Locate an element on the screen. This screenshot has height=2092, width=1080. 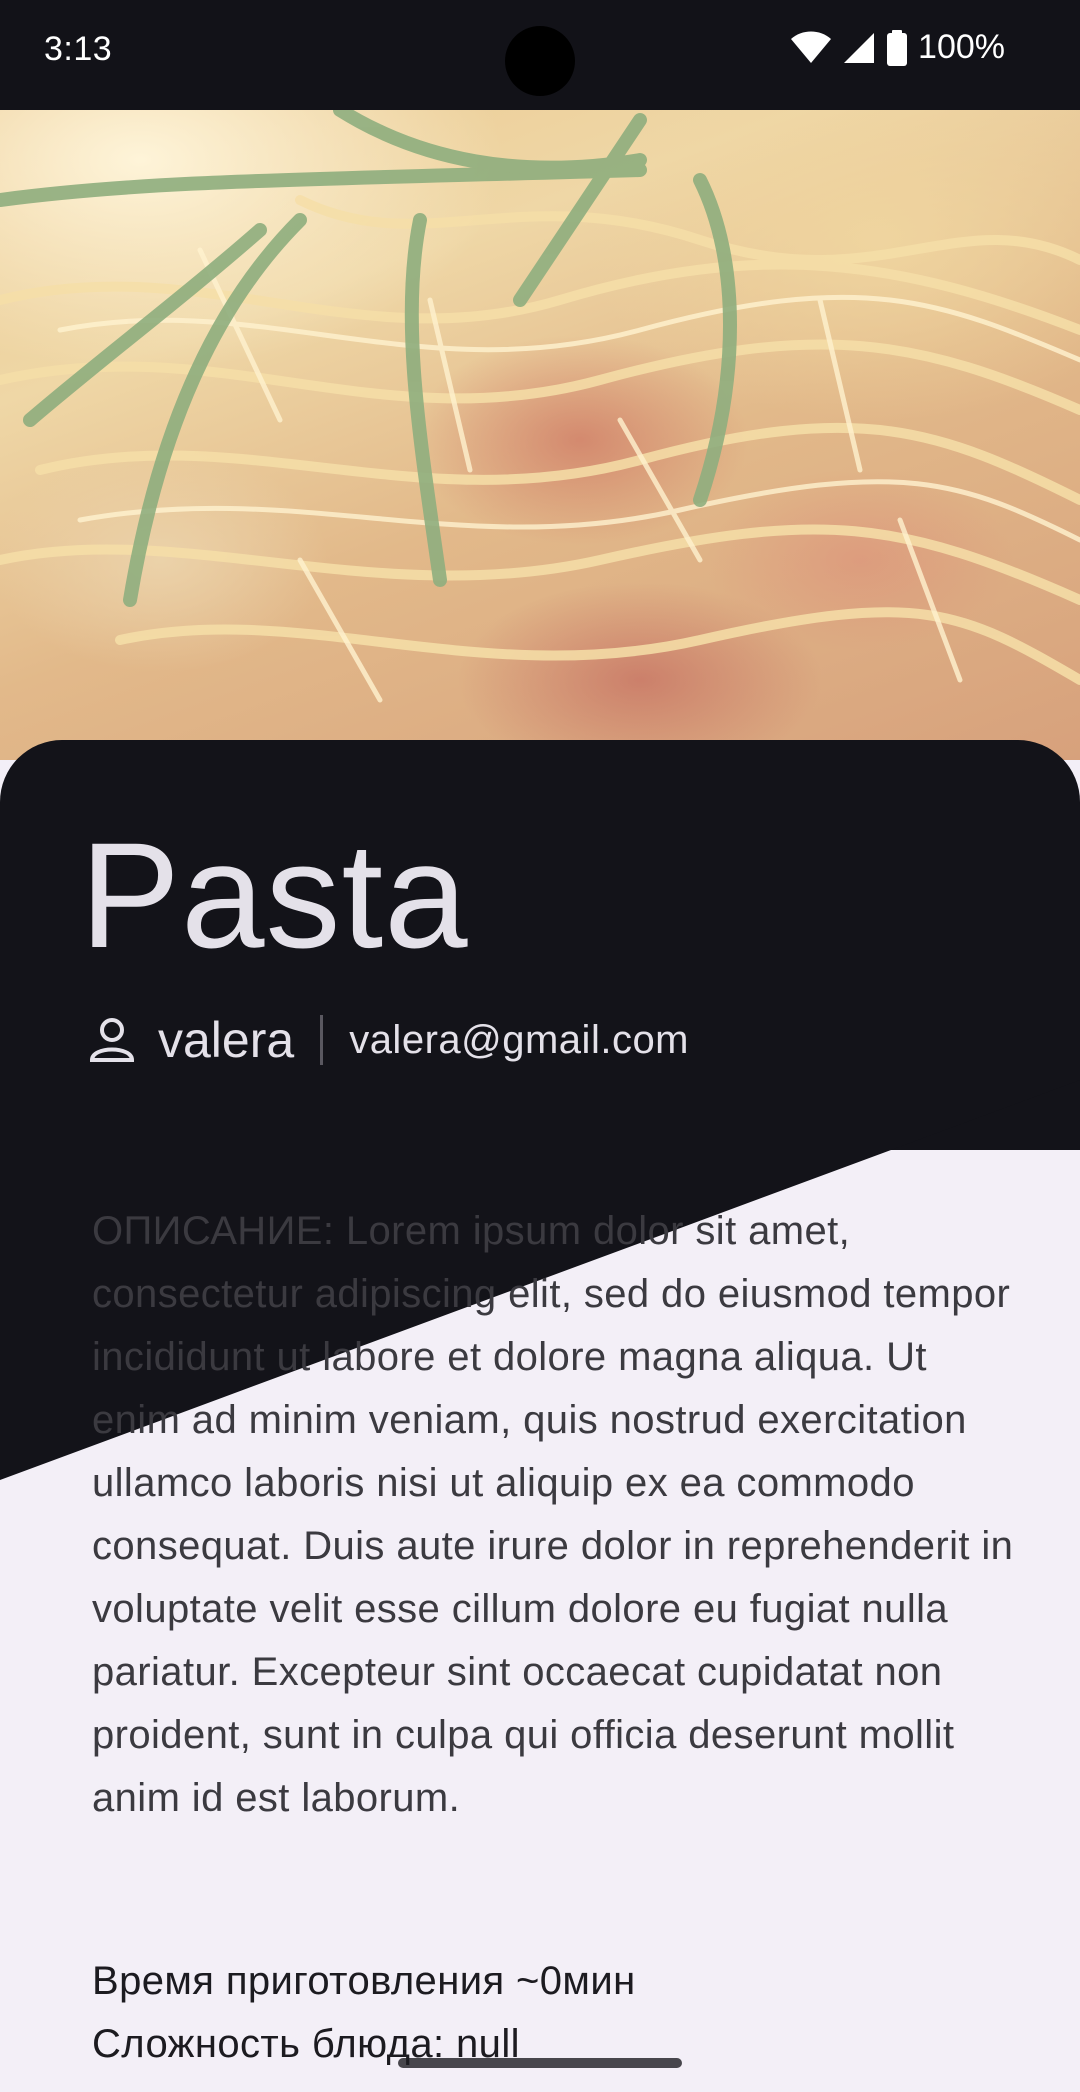
battery-icon is located at coordinates (897, 47).